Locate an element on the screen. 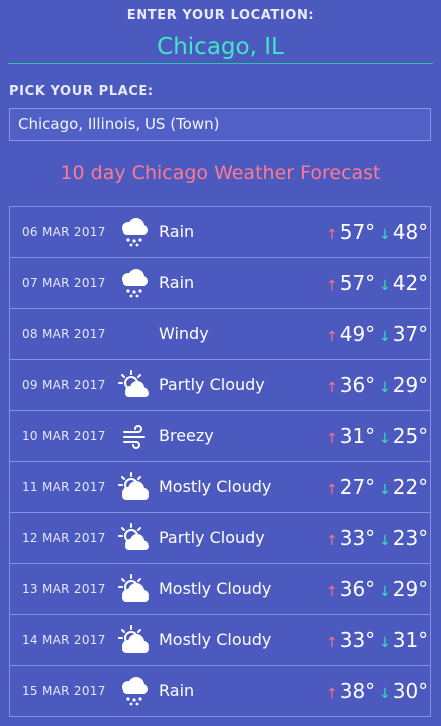  forecast-date: 13 MAR 2017 is located at coordinates (64, 589).